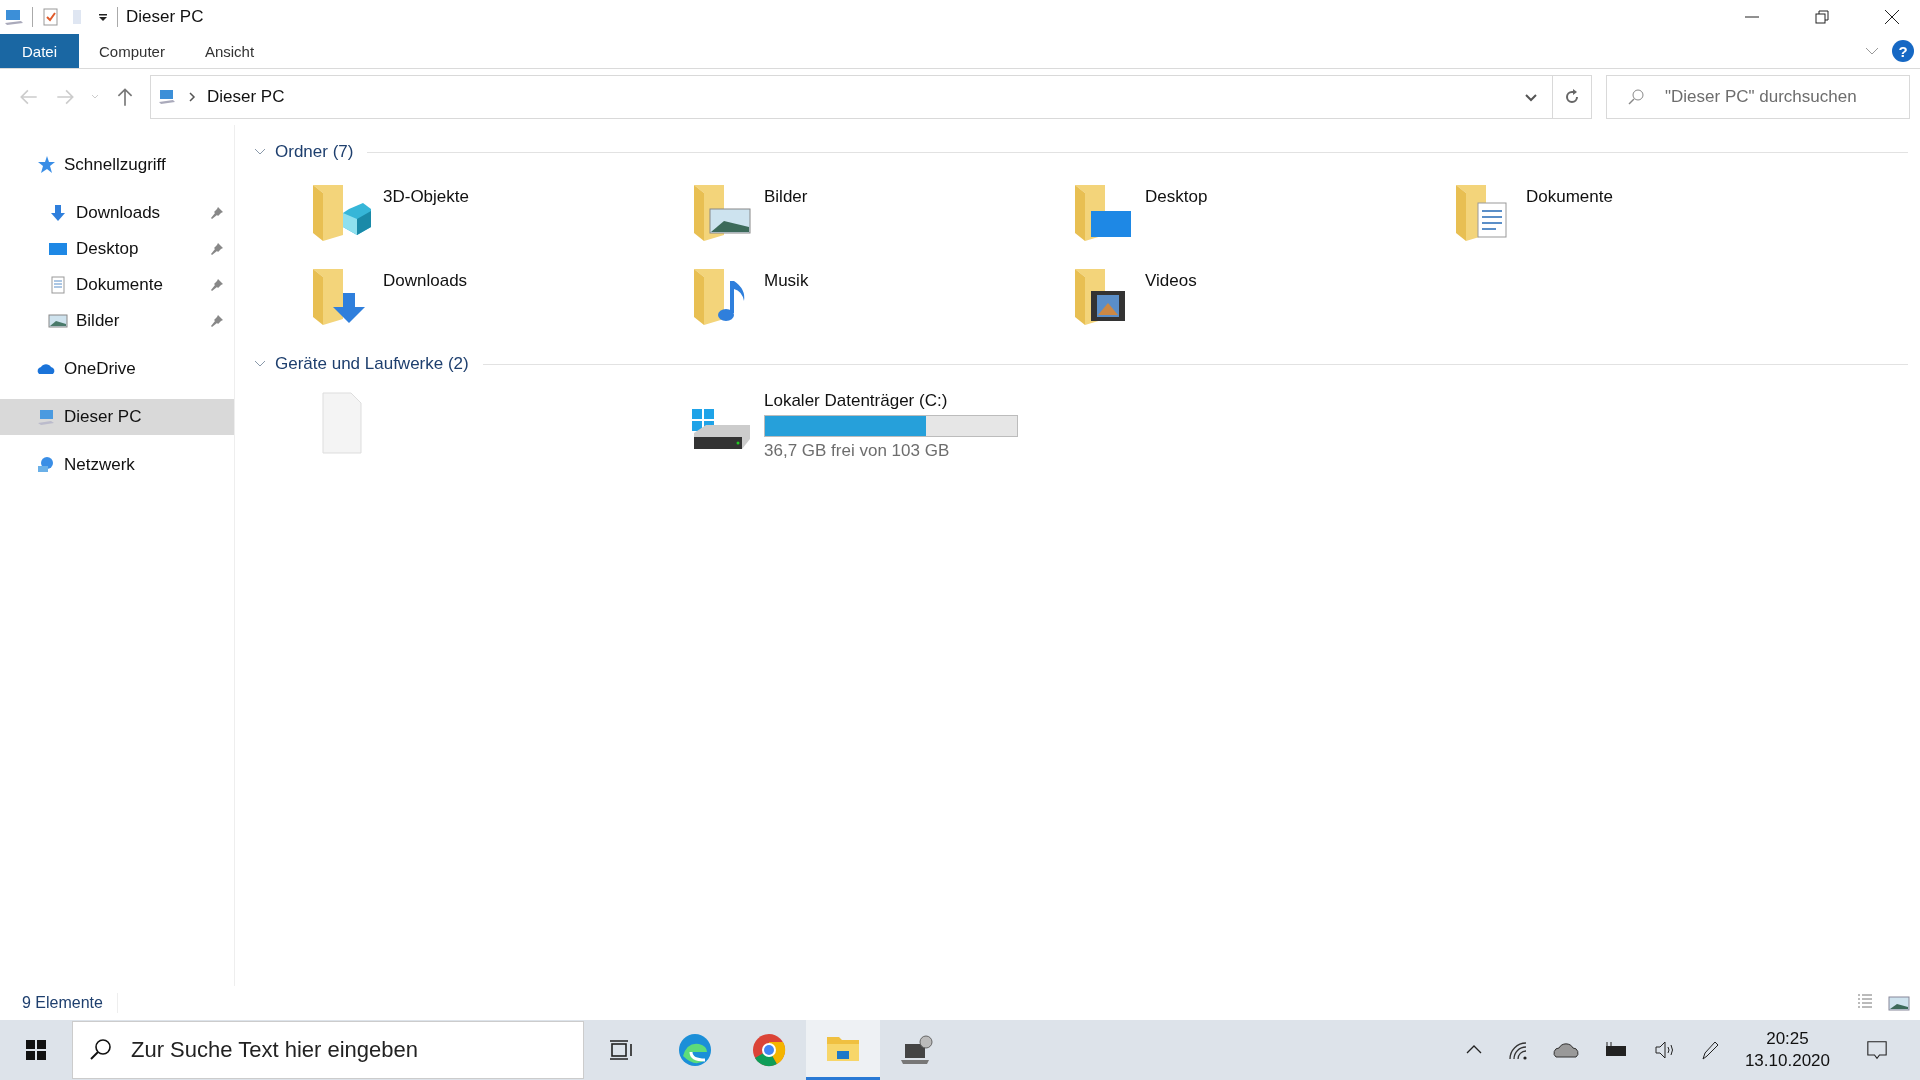  Describe the element at coordinates (117, 321) in the screenshot. I see `sidebar-item: Bilder` at that location.